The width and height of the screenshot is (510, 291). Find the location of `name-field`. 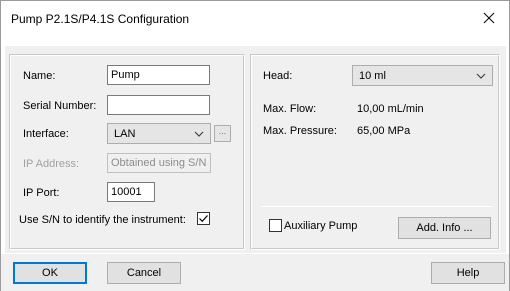

name-field is located at coordinates (158, 75).